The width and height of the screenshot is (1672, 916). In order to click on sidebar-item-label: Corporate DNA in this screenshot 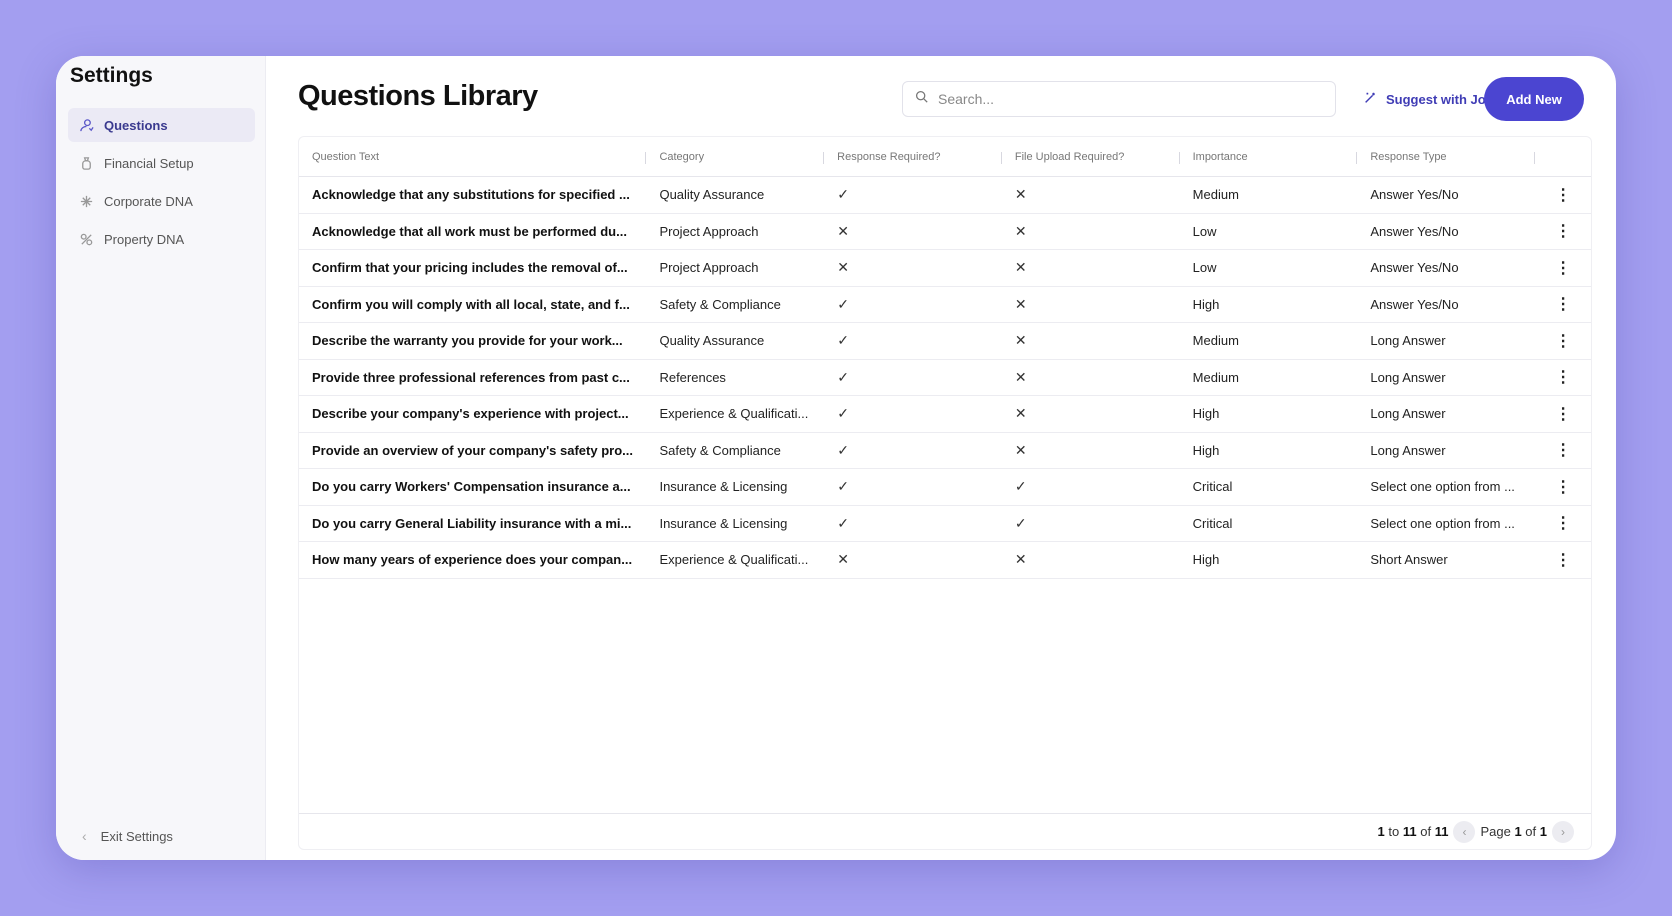, I will do `click(148, 201)`.